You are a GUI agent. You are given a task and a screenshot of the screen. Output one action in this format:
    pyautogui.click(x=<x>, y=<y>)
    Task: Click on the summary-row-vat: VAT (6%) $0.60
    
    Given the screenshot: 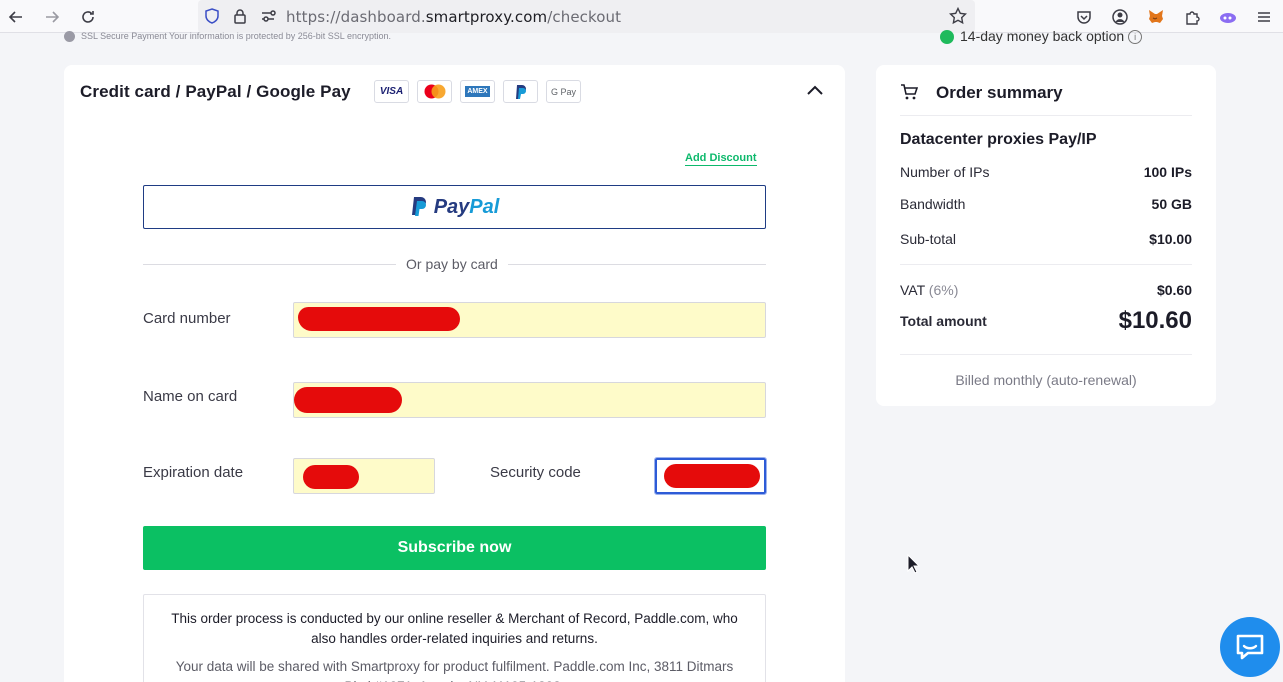 What is the action you would take?
    pyautogui.click(x=1046, y=290)
    